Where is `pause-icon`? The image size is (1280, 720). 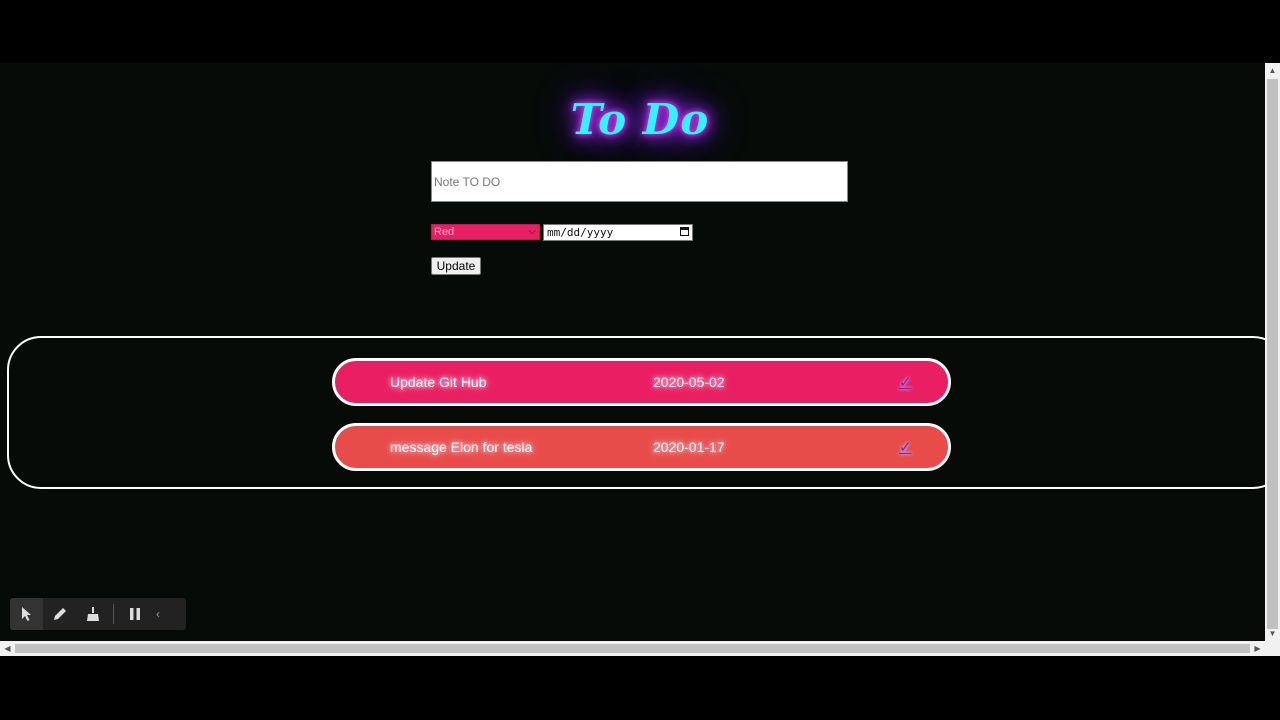 pause-icon is located at coordinates (134, 614).